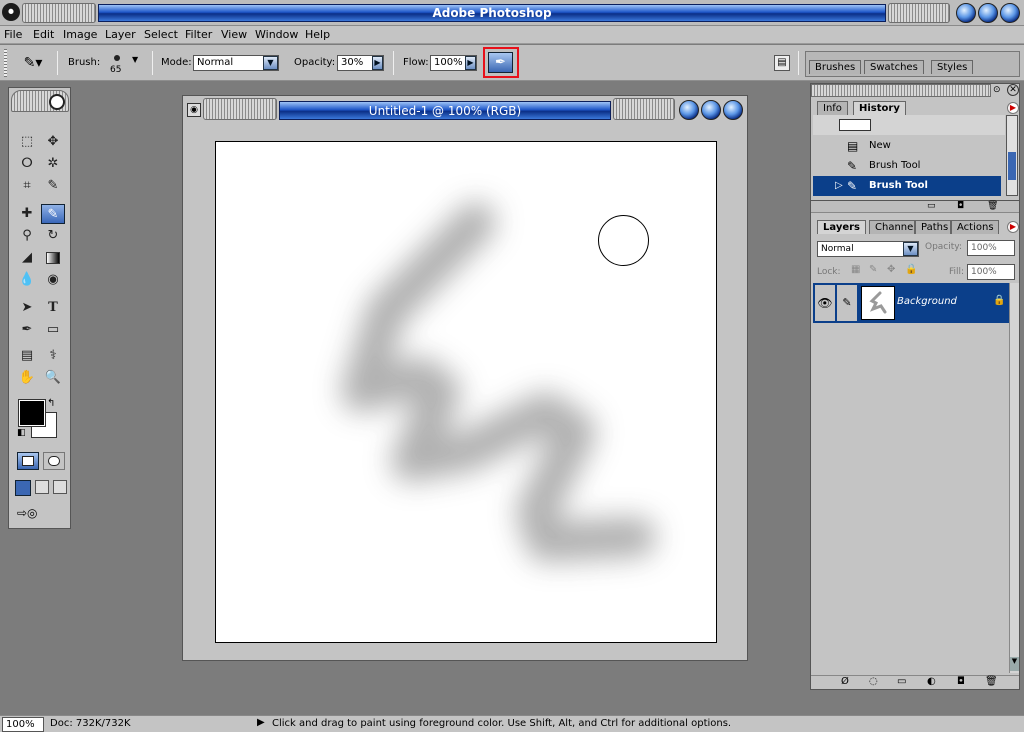 The height and width of the screenshot is (732, 1024). What do you see at coordinates (27, 308) in the screenshot?
I see `path-select-icon: ➤` at bounding box center [27, 308].